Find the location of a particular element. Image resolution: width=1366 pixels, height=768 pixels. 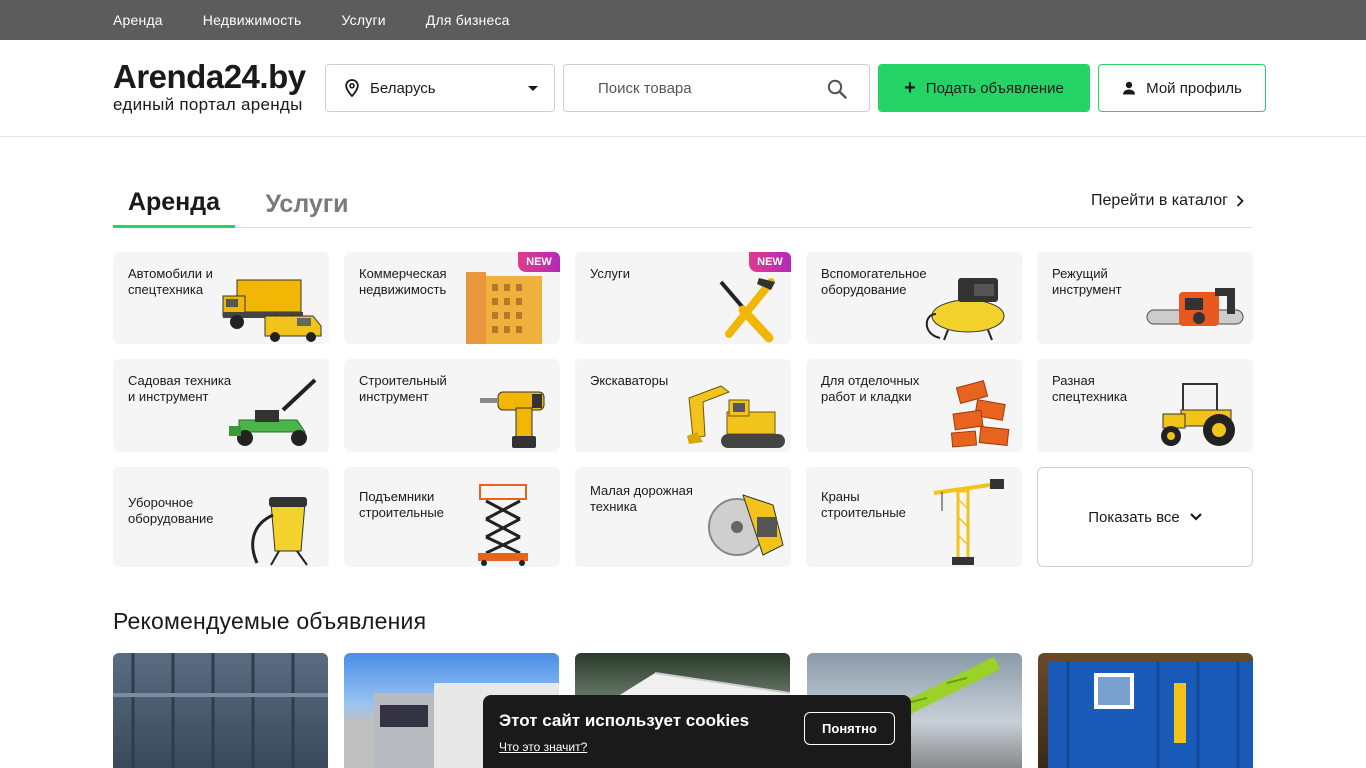

topnav-link-business: Для бизнеса is located at coordinates (468, 20).